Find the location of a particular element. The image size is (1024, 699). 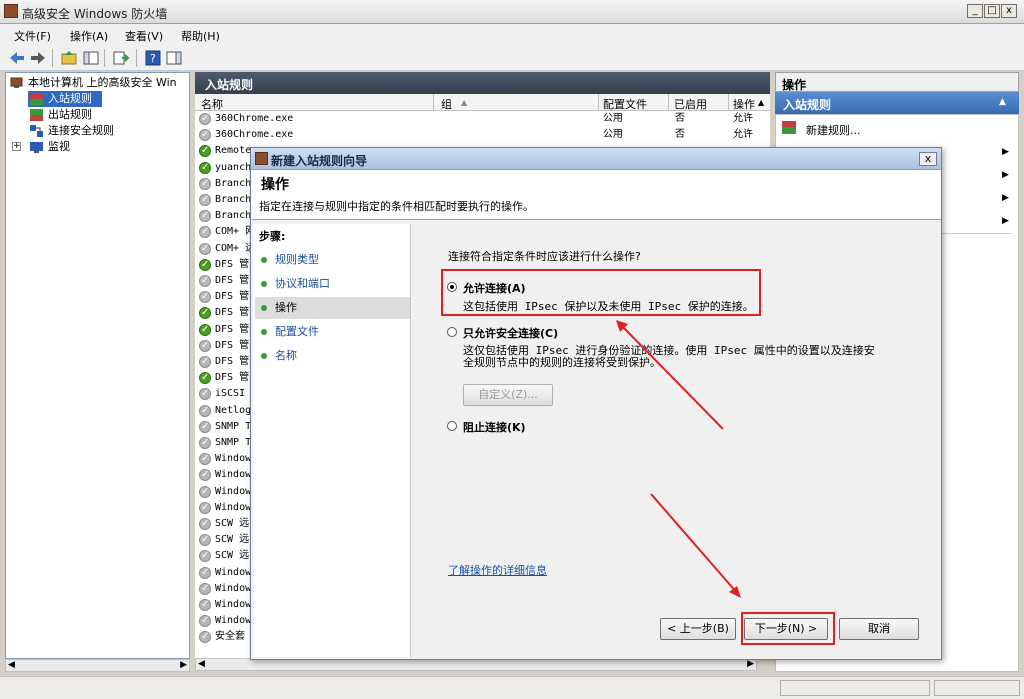

dialog-close-button: x is located at coordinates (928, 159).